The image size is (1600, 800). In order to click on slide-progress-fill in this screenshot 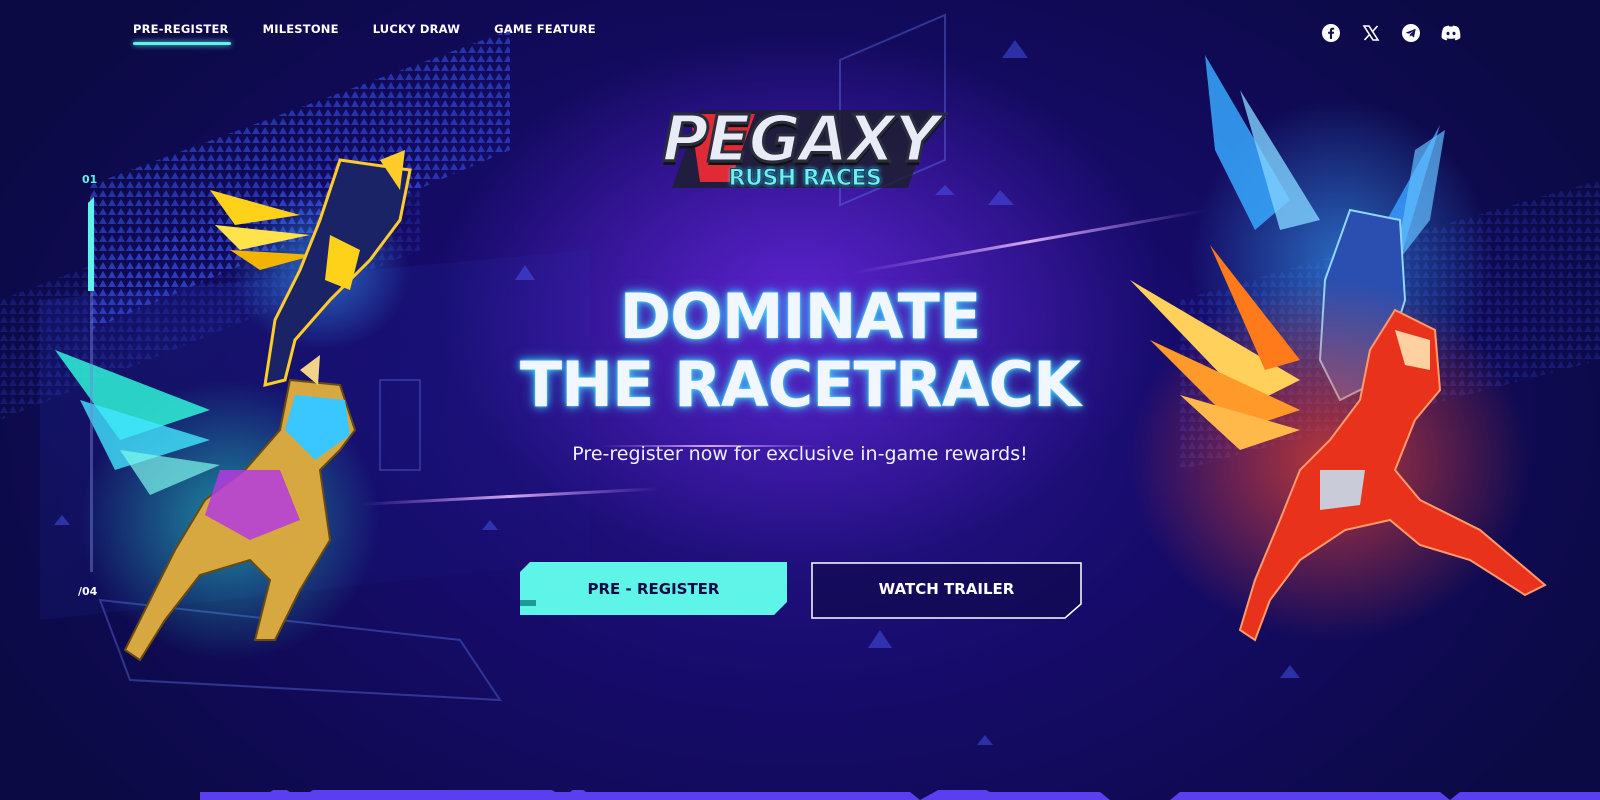, I will do `click(91, 244)`.